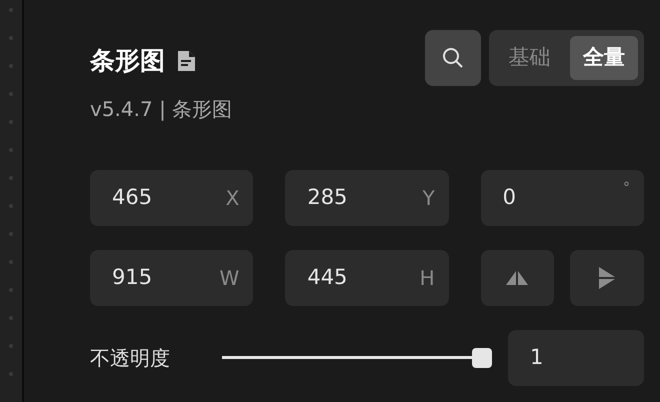  What do you see at coordinates (509, 197) in the screenshot?
I see `field-value: 0` at bounding box center [509, 197].